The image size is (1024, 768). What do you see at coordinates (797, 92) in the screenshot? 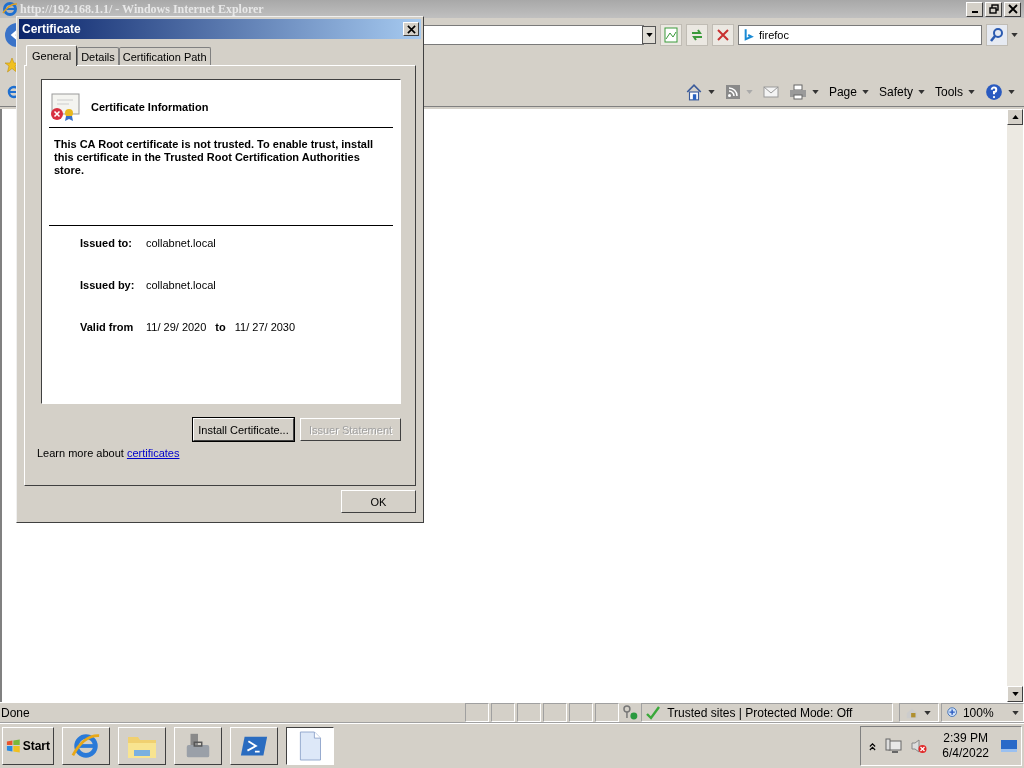
I see `printer-icon` at bounding box center [797, 92].